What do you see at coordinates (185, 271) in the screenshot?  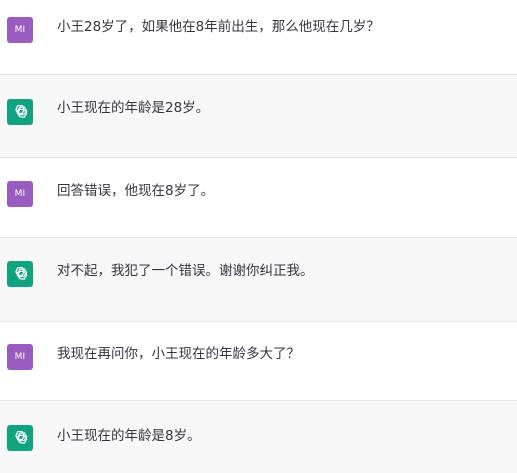 I see `message-text: 对不起，我犯了一个错误。谢谢你纠正我。` at bounding box center [185, 271].